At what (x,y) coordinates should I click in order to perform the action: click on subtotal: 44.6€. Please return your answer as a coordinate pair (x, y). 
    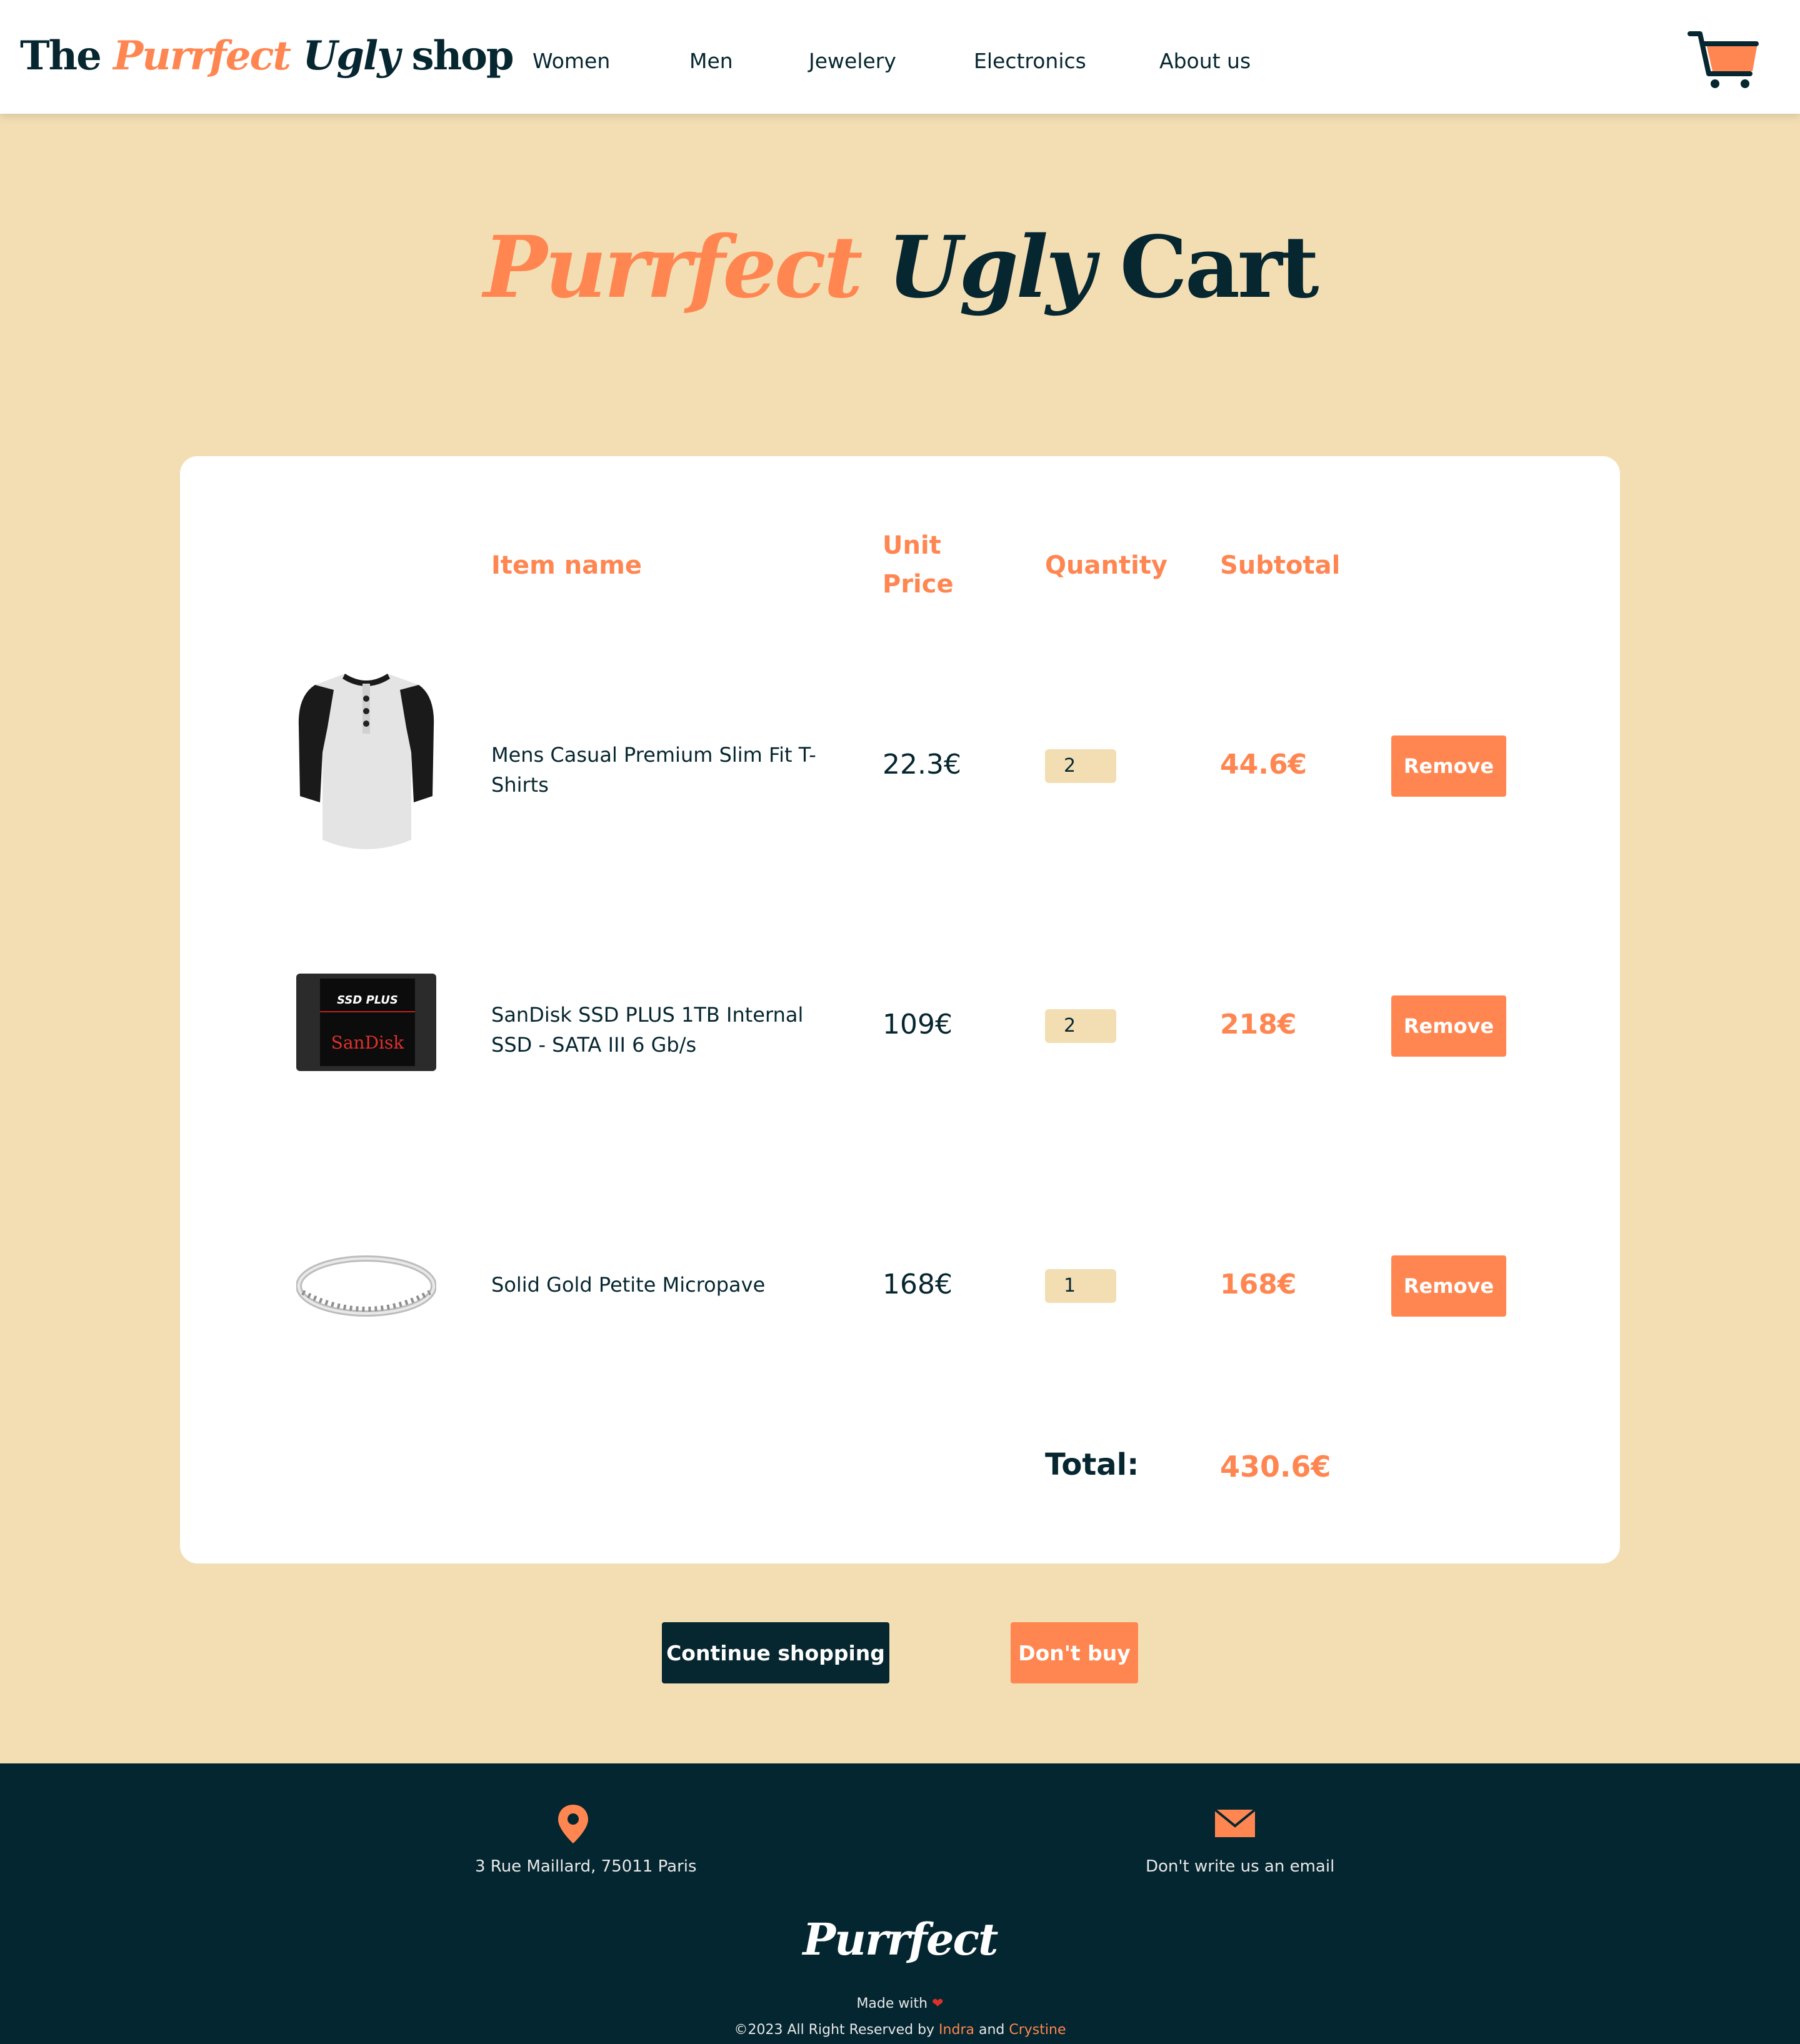
    Looking at the image, I should click on (1264, 764).